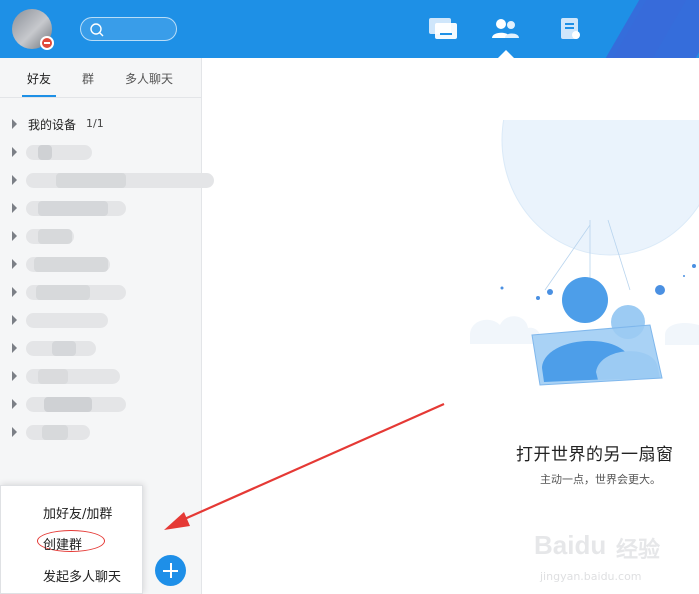 The width and height of the screenshot is (699, 594). What do you see at coordinates (571, 29) in the screenshot?
I see `apps-tab-icon` at bounding box center [571, 29].